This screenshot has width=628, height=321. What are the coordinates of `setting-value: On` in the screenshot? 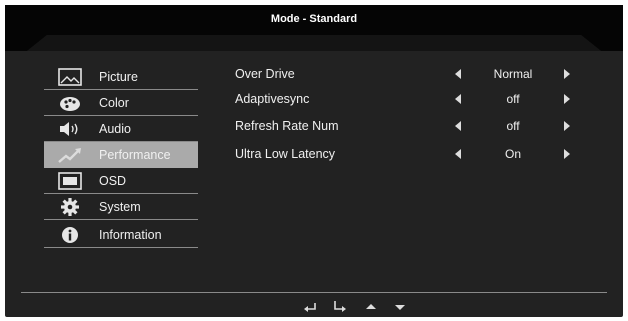 It's located at (512, 154).